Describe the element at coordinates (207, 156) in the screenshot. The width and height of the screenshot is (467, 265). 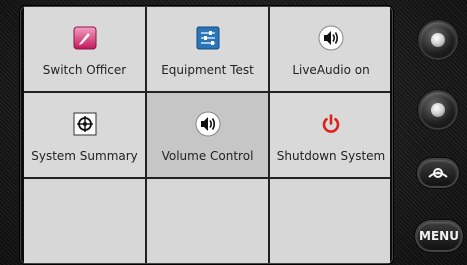
I see `volume-control-label: Volume Control` at that location.